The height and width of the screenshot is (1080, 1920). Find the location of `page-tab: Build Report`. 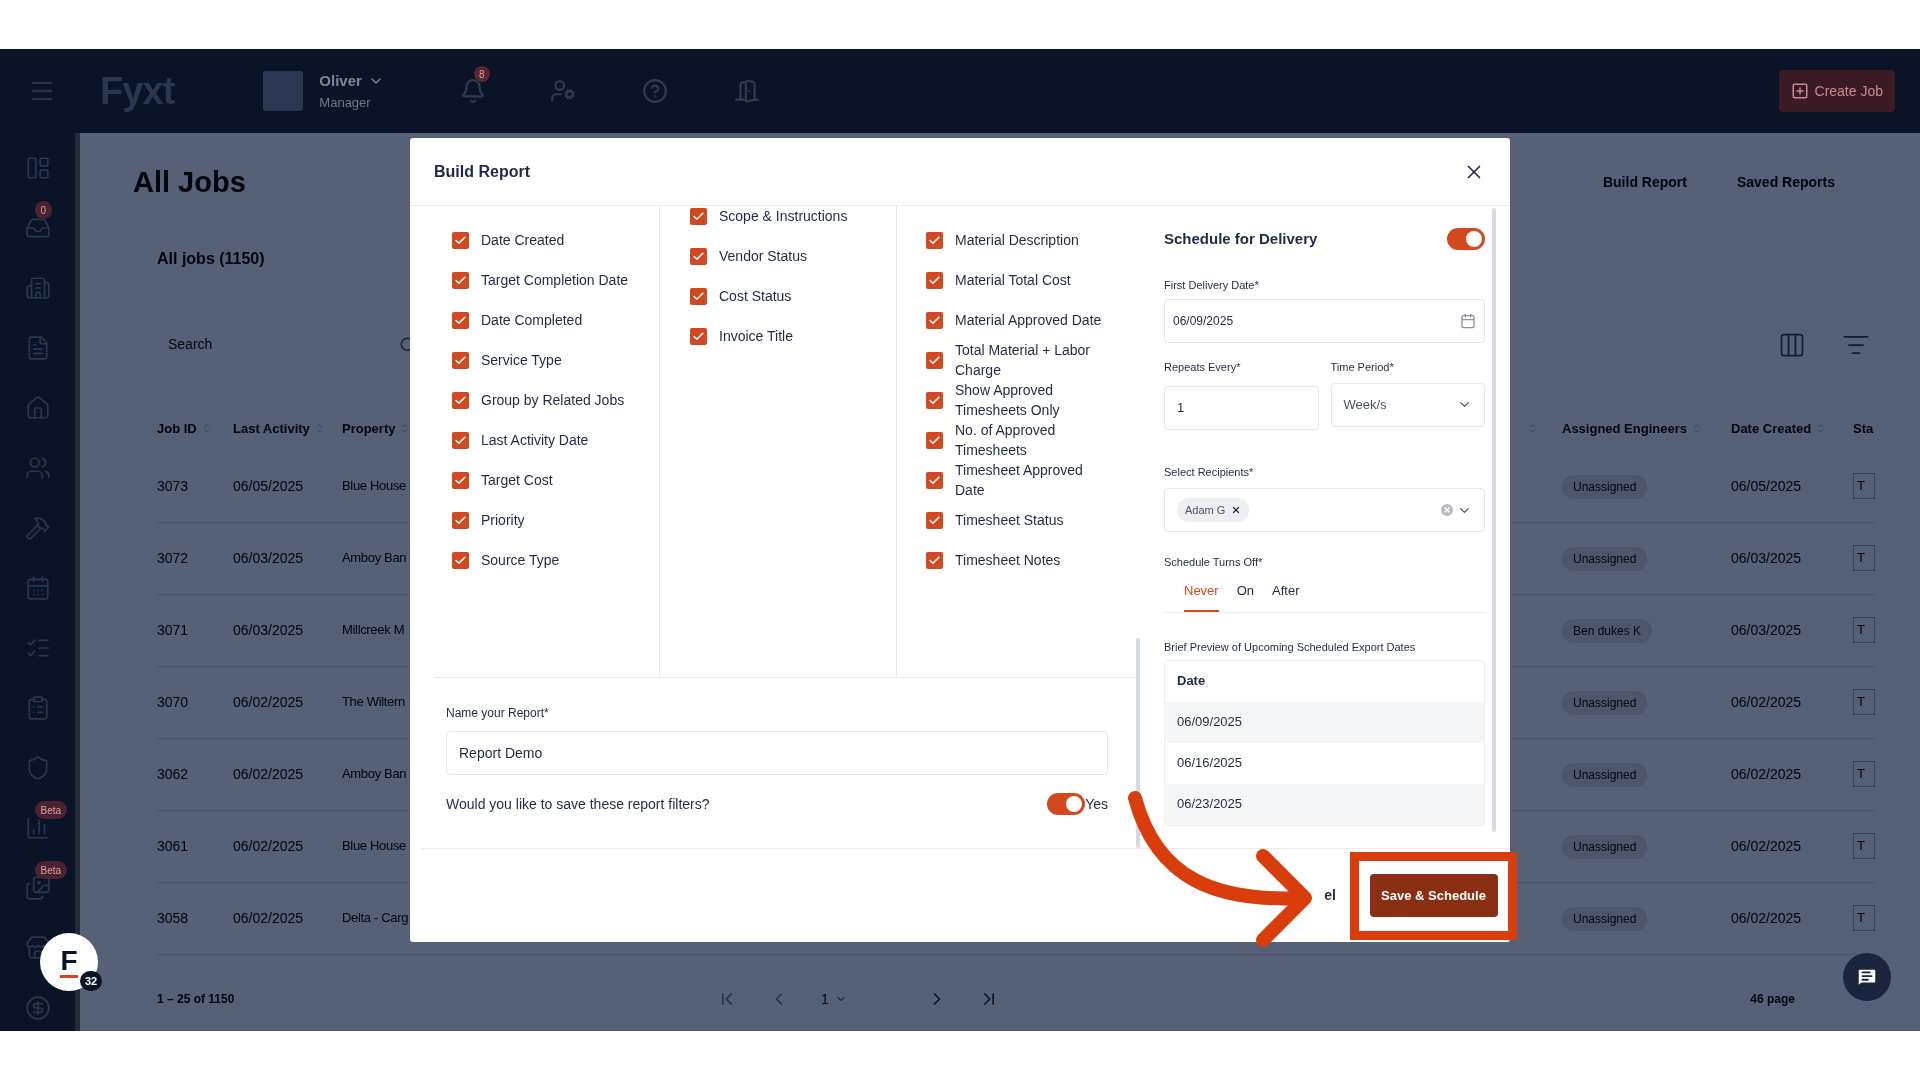

page-tab: Build Report is located at coordinates (1644, 183).